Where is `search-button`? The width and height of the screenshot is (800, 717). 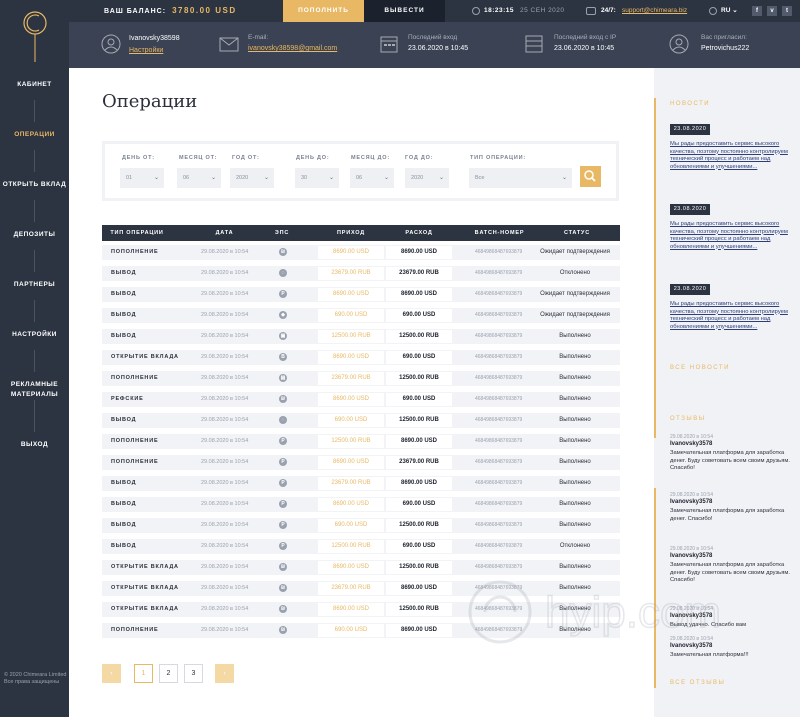
search-button is located at coordinates (590, 176).